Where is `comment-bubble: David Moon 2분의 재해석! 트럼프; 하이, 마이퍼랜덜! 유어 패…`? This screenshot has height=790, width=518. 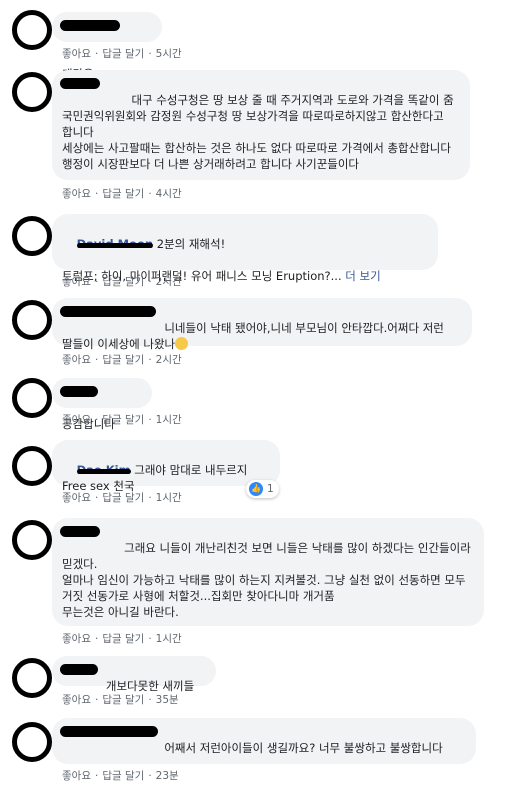 comment-bubble: David Moon 2분의 재해석! 트럼프; 하이, 마이퍼랜덜! 유어 패… is located at coordinates (245, 248).